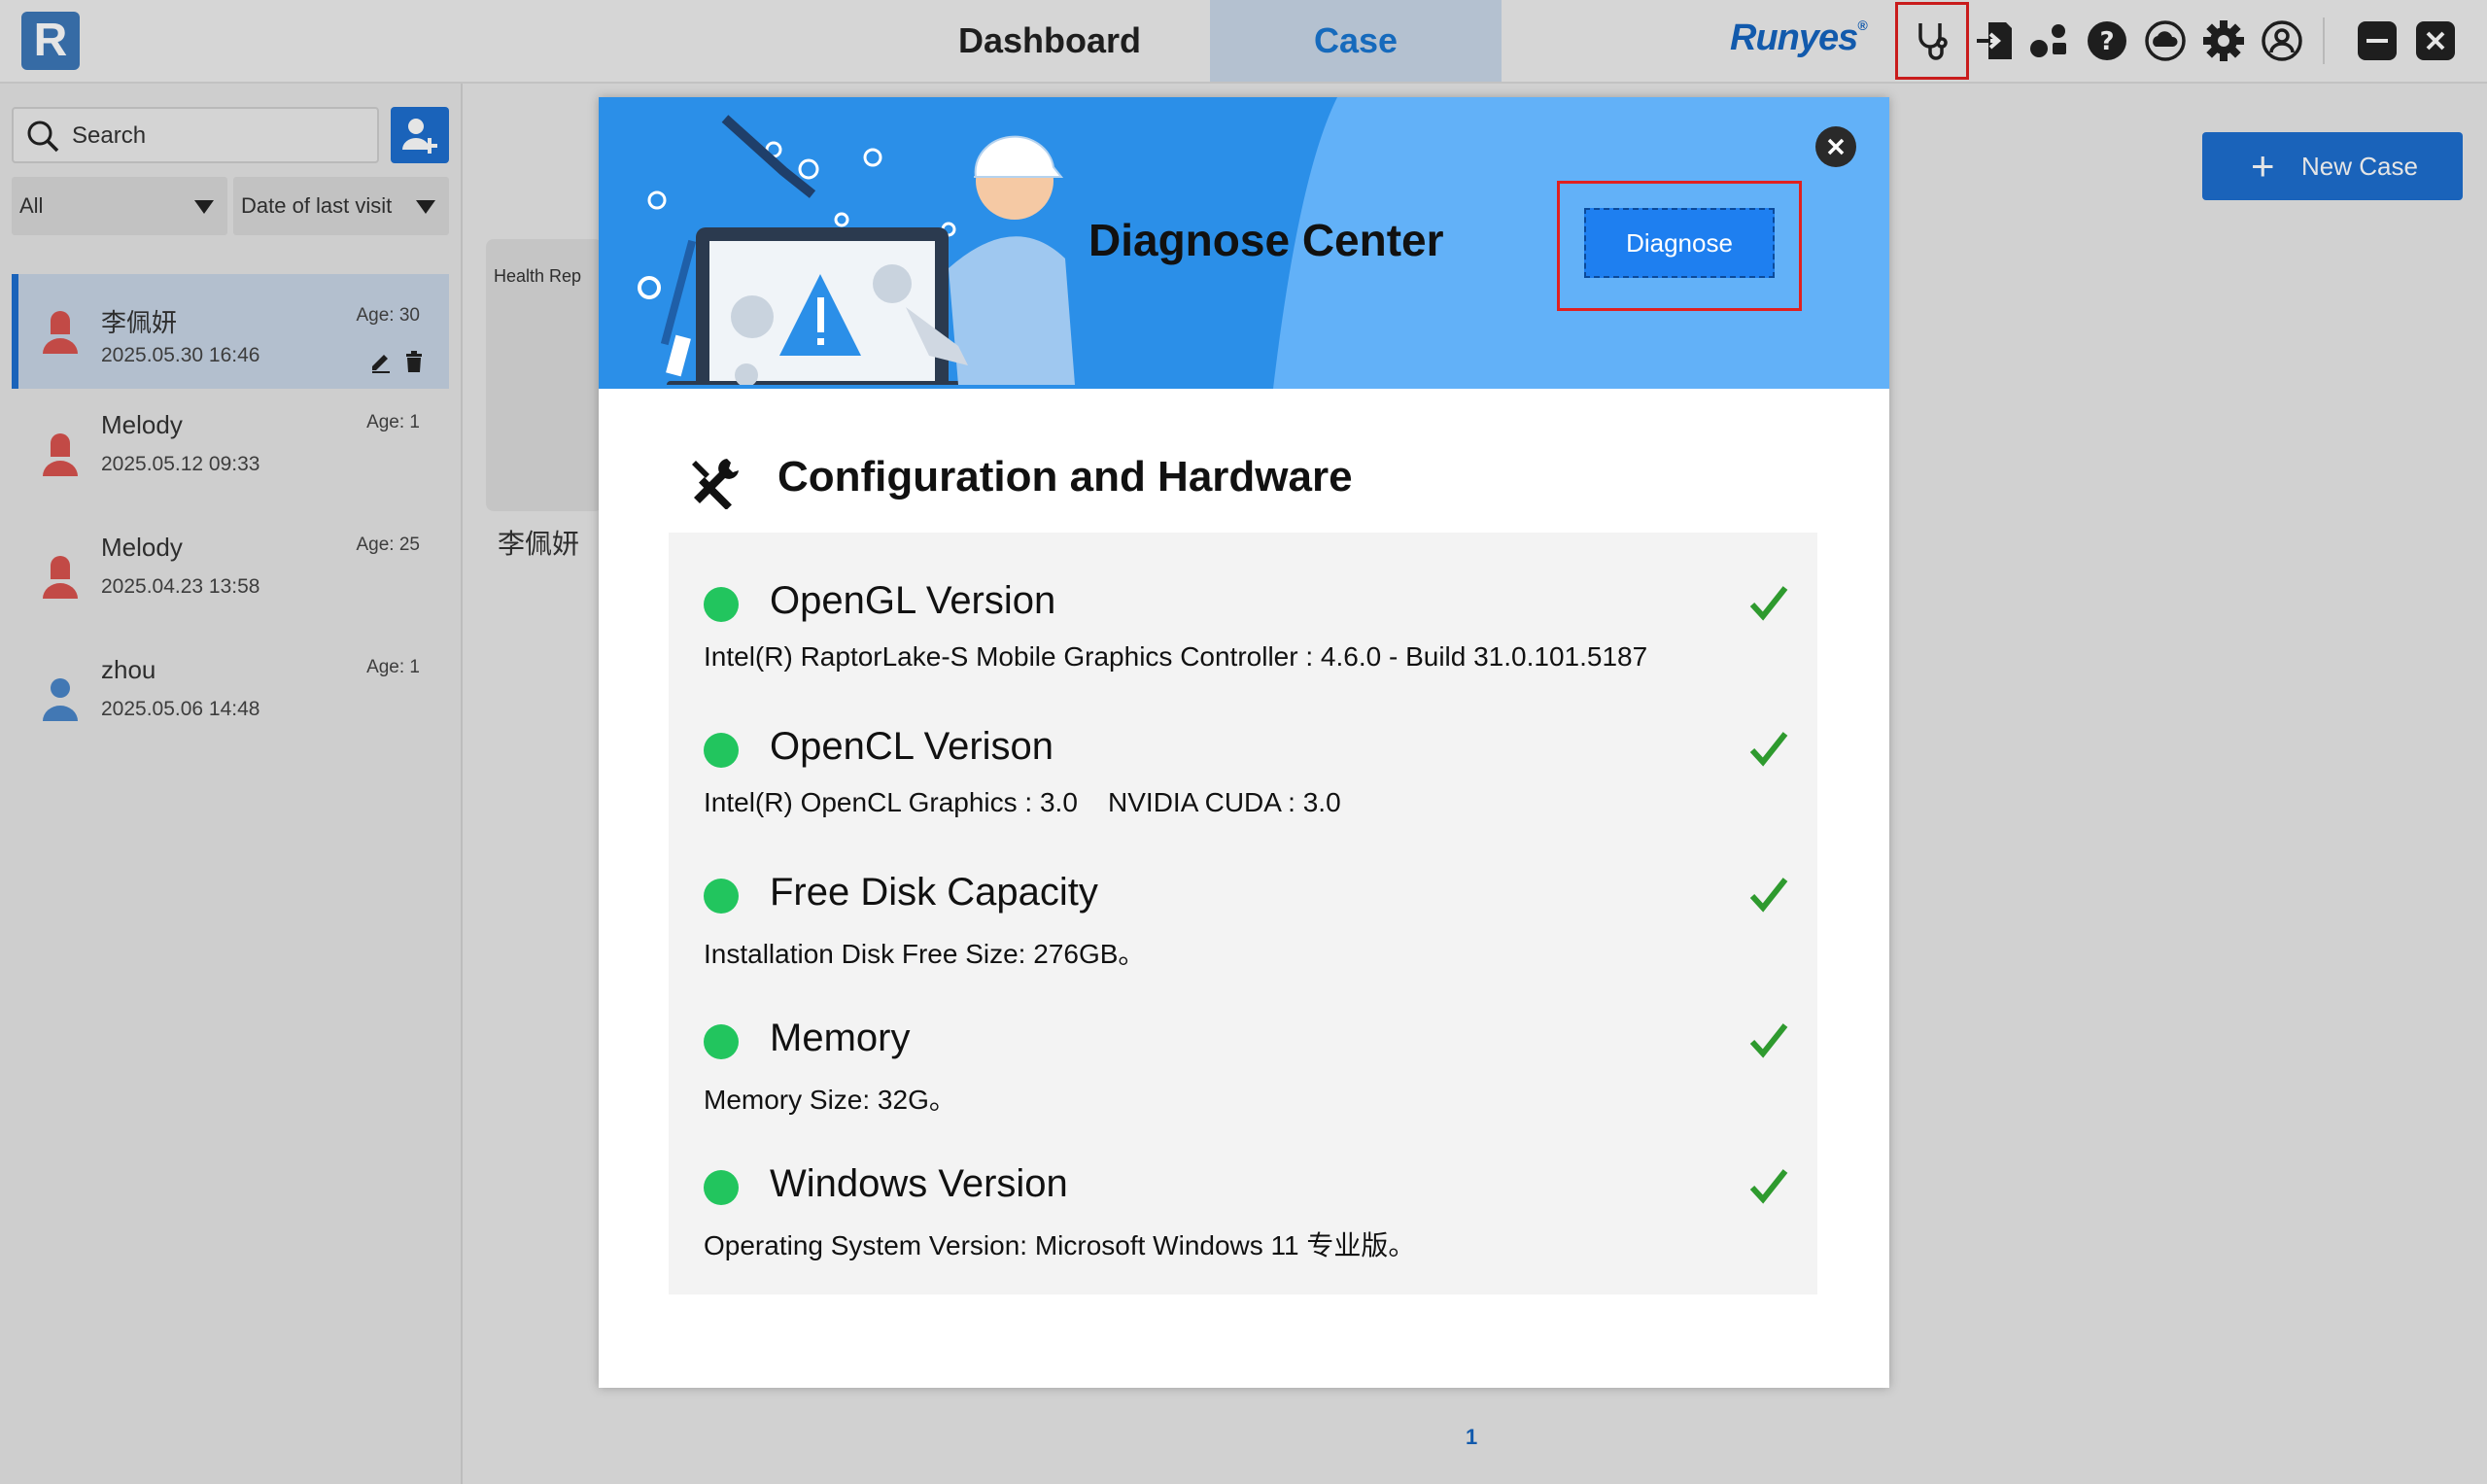  Describe the element at coordinates (1680, 243) in the screenshot. I see `diagnose-button: Diagnose` at that location.